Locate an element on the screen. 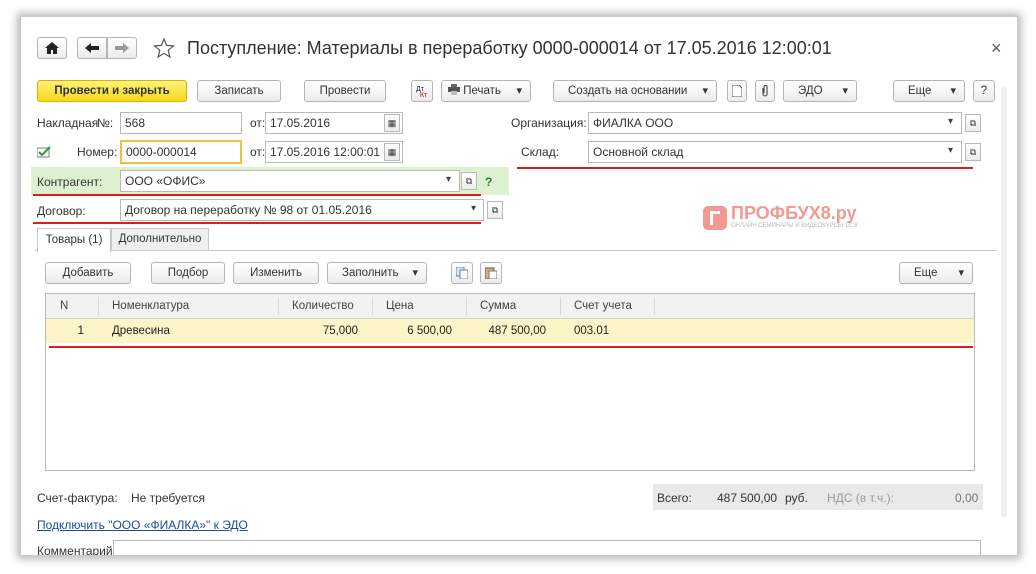 This screenshot has width=1036, height=574. copy-rows-button is located at coordinates (462, 273).